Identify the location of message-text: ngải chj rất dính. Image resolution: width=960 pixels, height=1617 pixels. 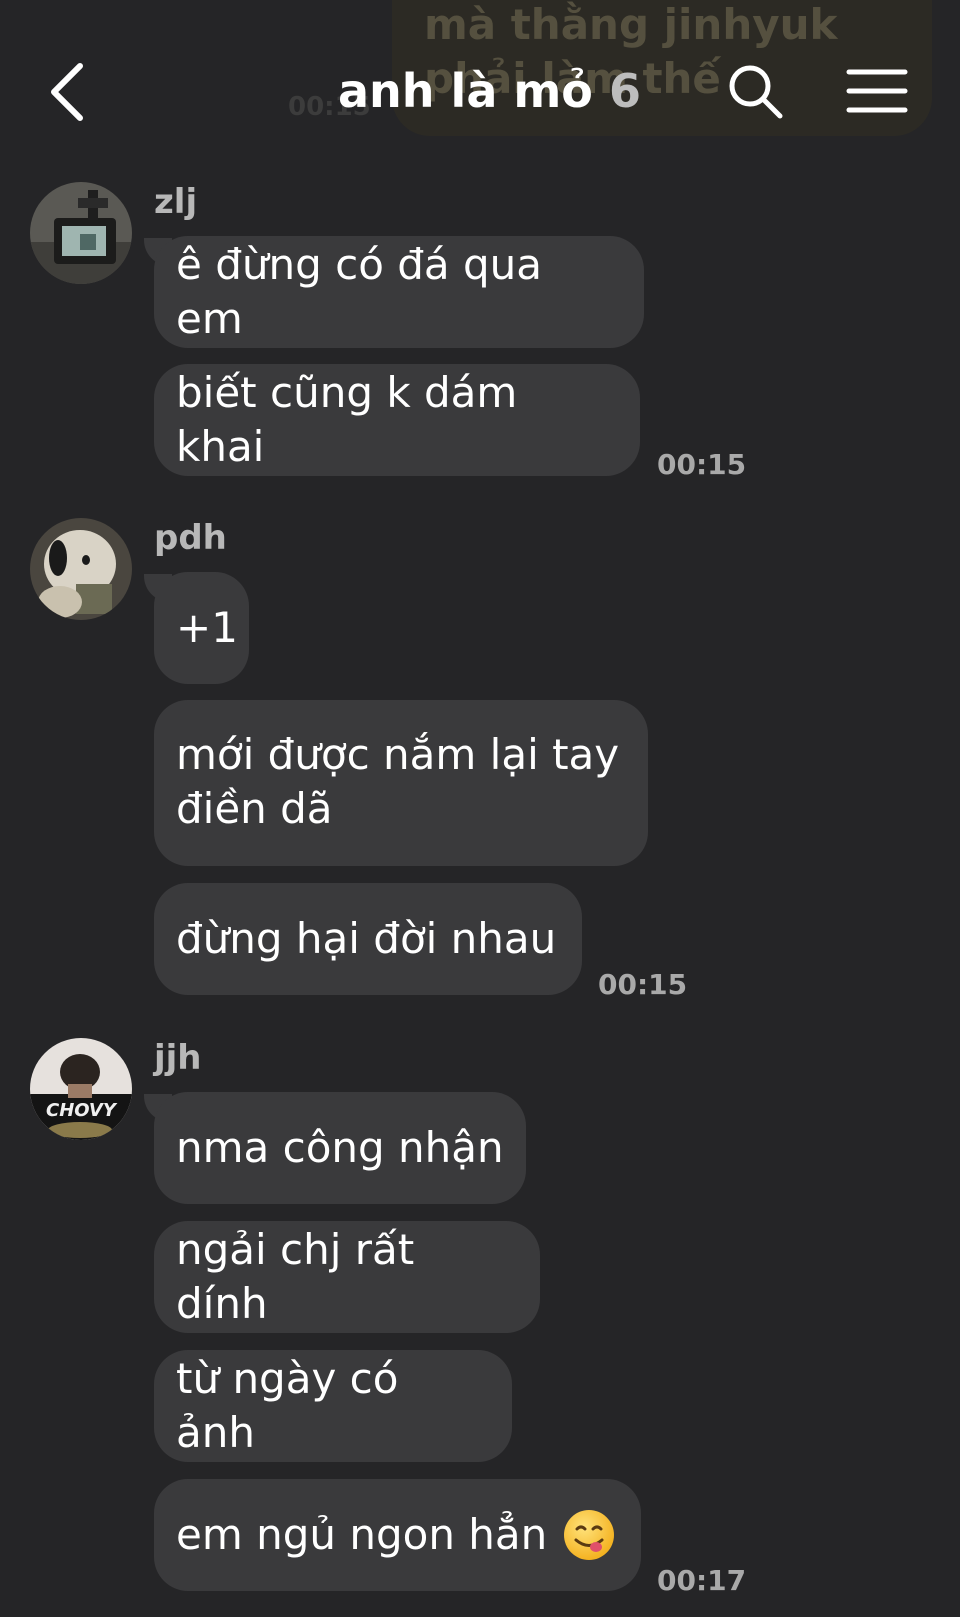
(295, 1276).